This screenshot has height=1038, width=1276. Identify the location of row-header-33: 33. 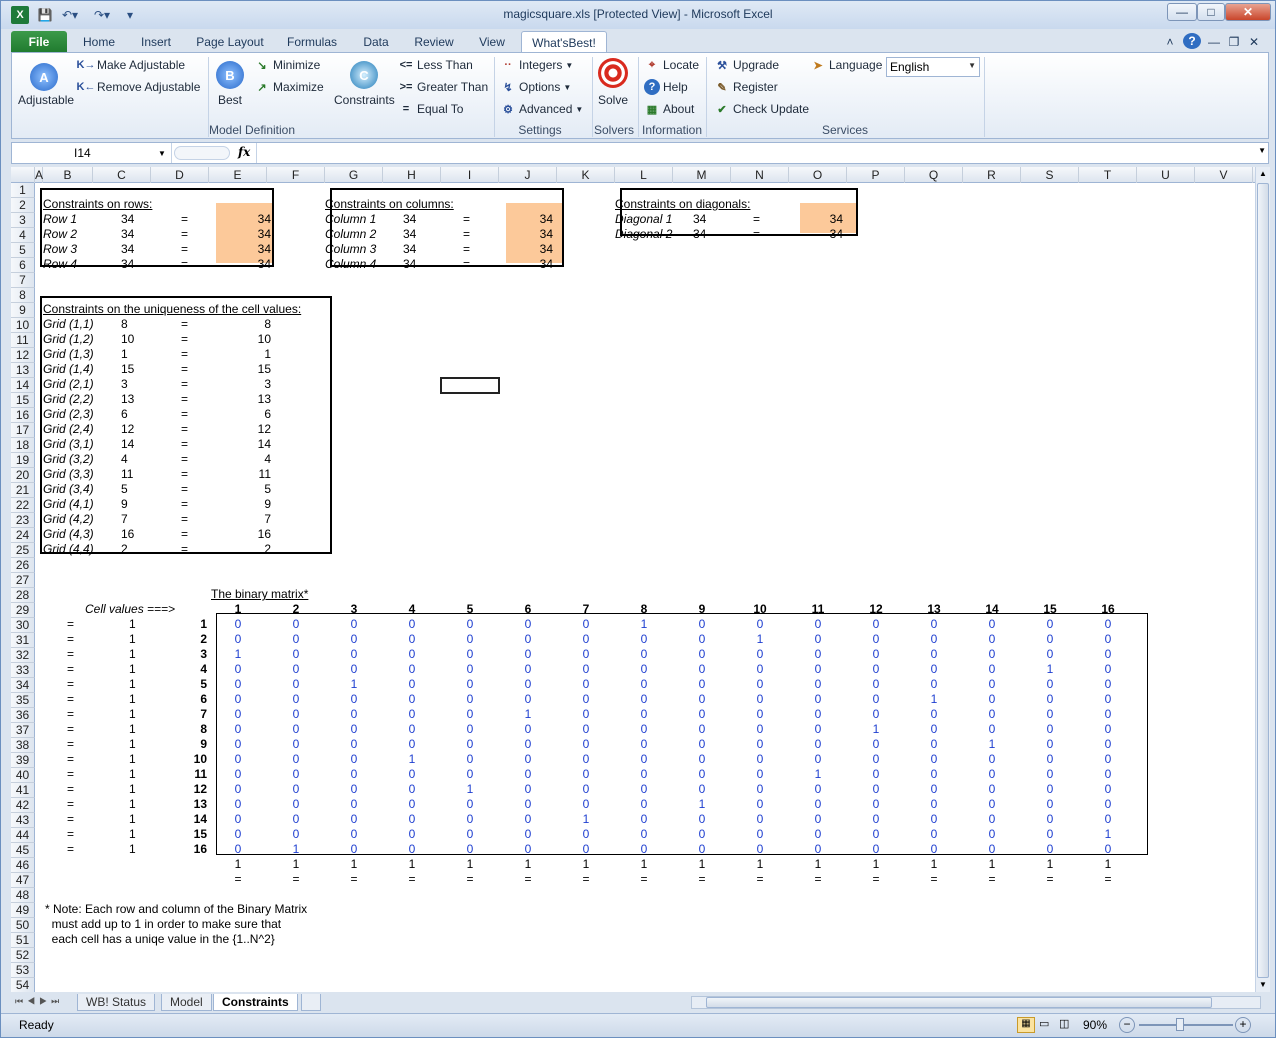
(23, 670).